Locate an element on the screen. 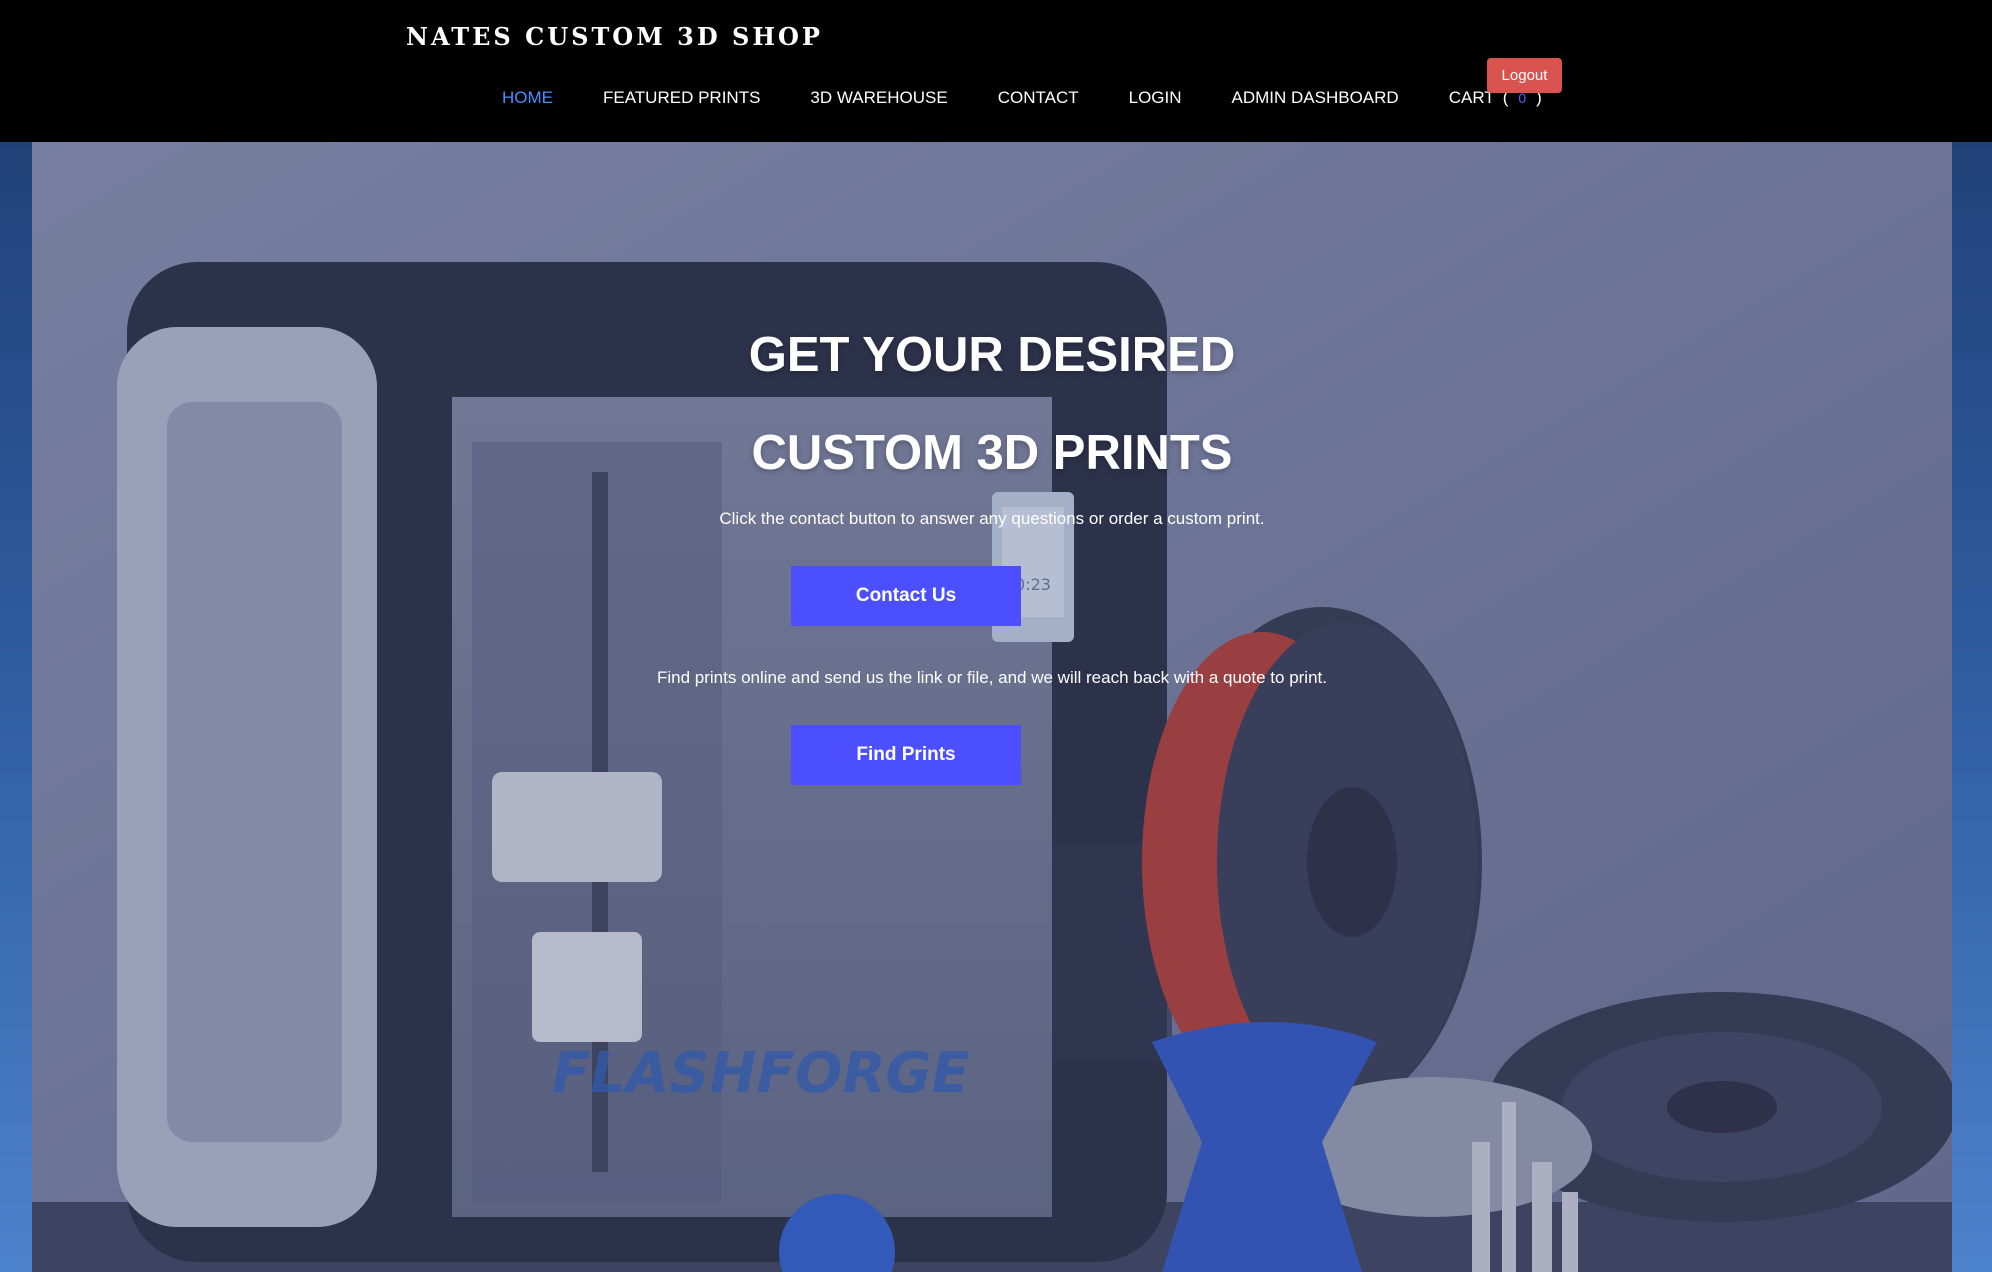 The width and height of the screenshot is (1992, 1272). hero-headline-line1: GET YOUR DESIRED is located at coordinates (992, 355).